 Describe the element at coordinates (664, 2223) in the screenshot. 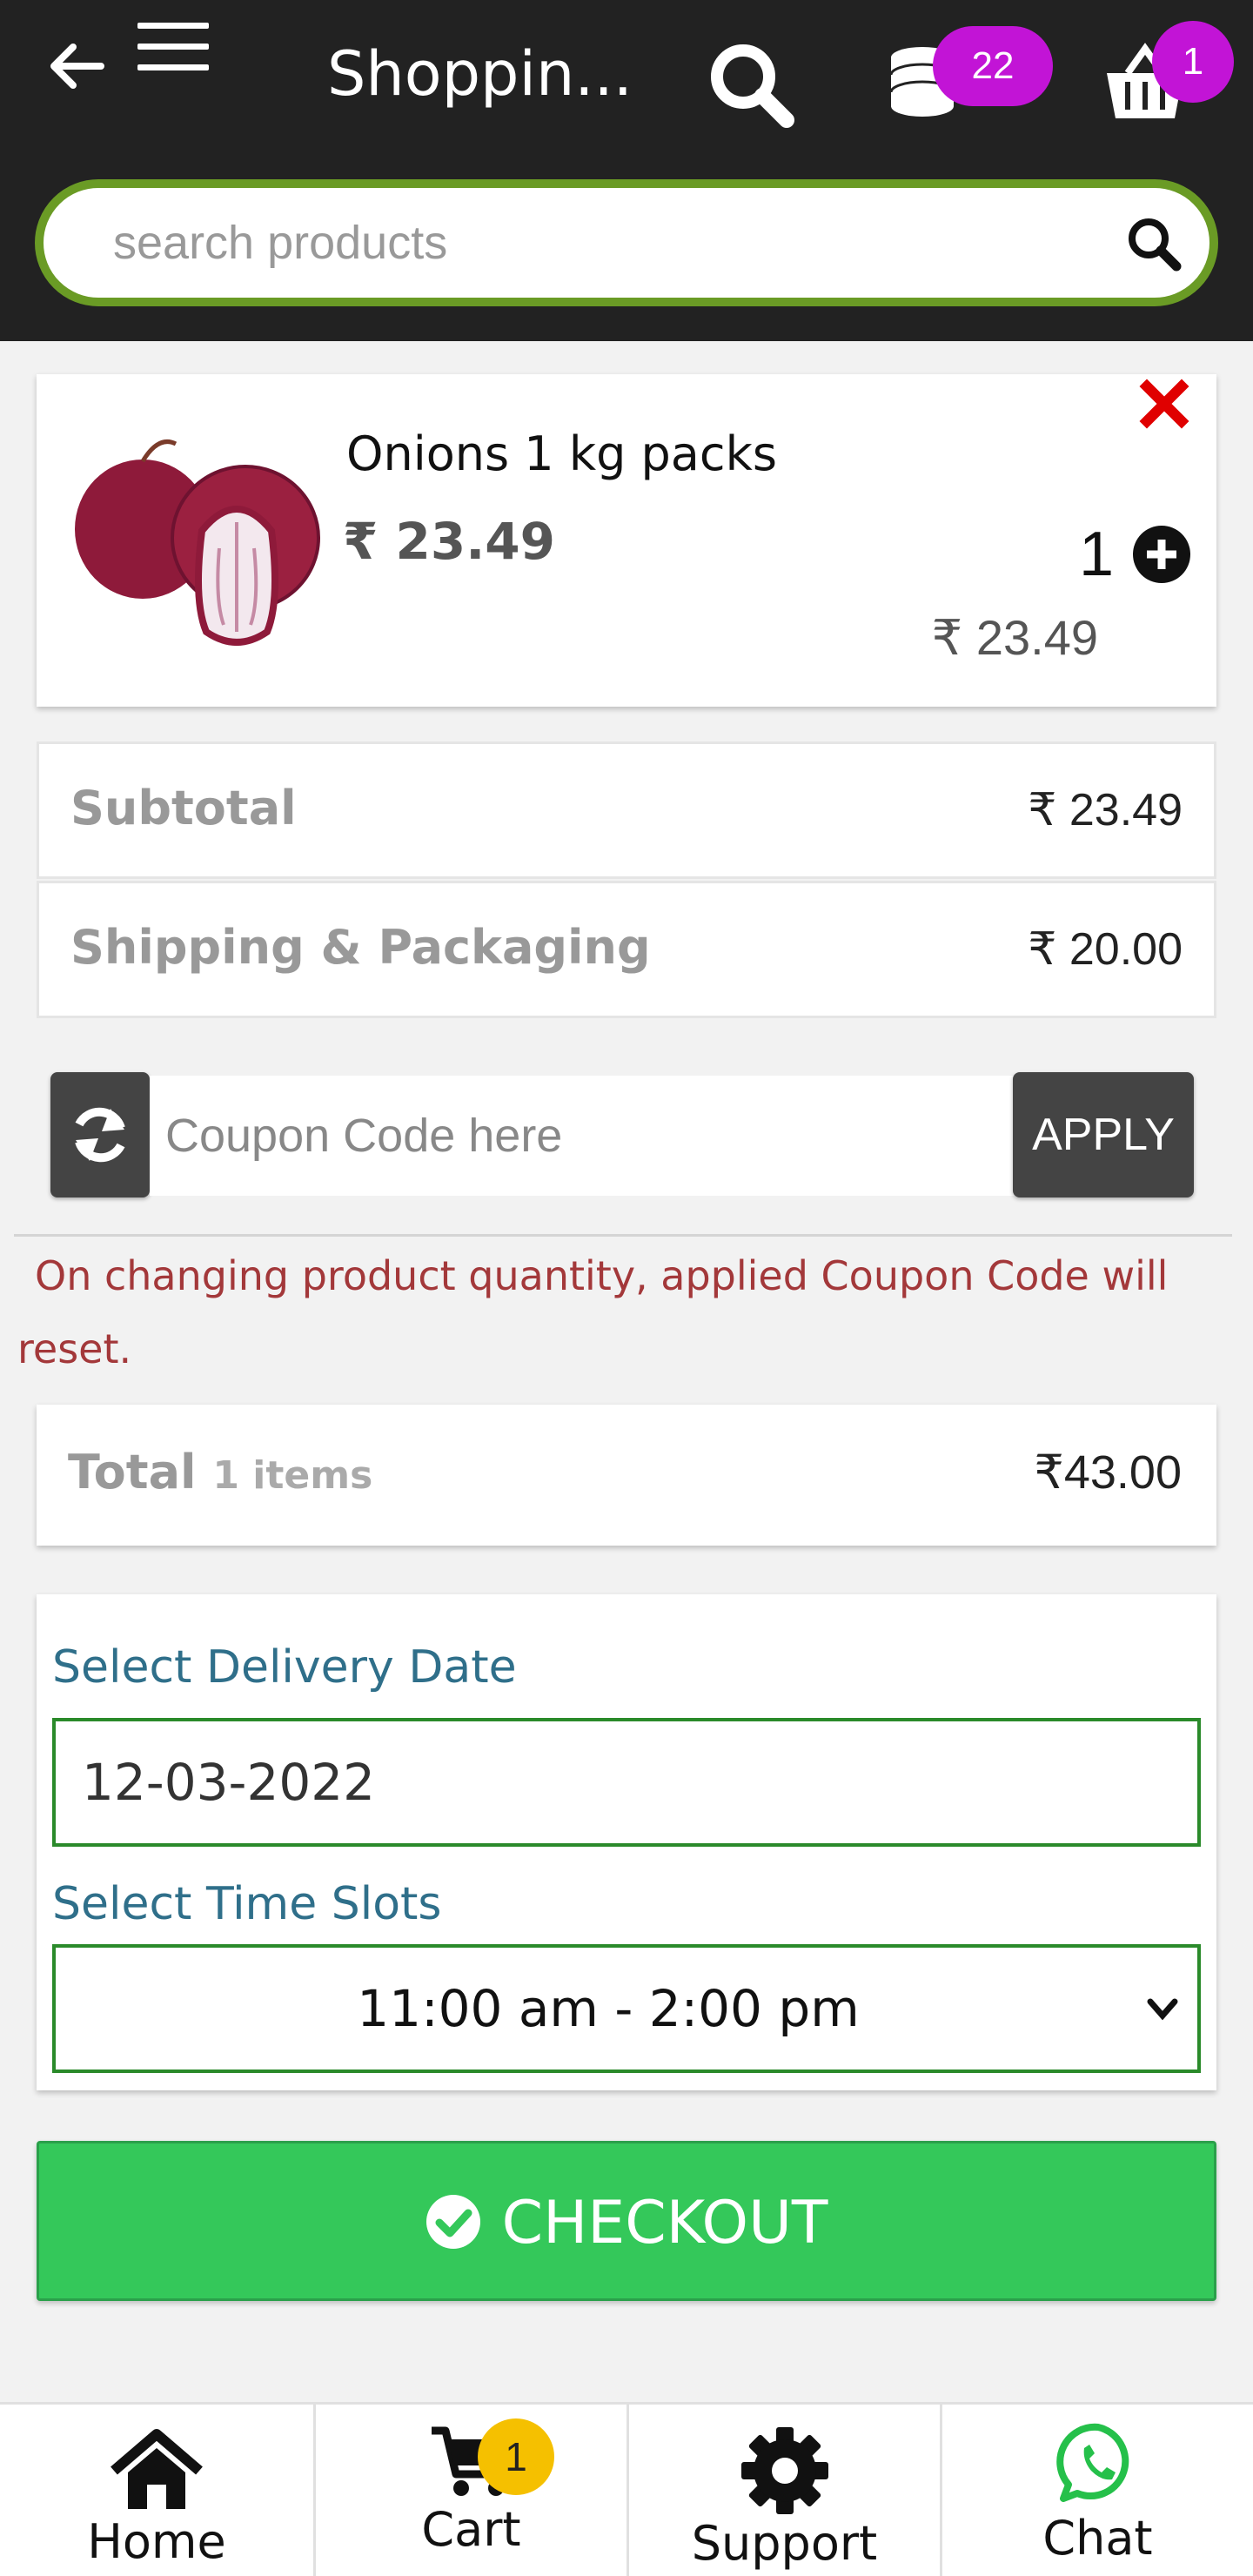

I see `checkout-label: CHECKOUT` at that location.